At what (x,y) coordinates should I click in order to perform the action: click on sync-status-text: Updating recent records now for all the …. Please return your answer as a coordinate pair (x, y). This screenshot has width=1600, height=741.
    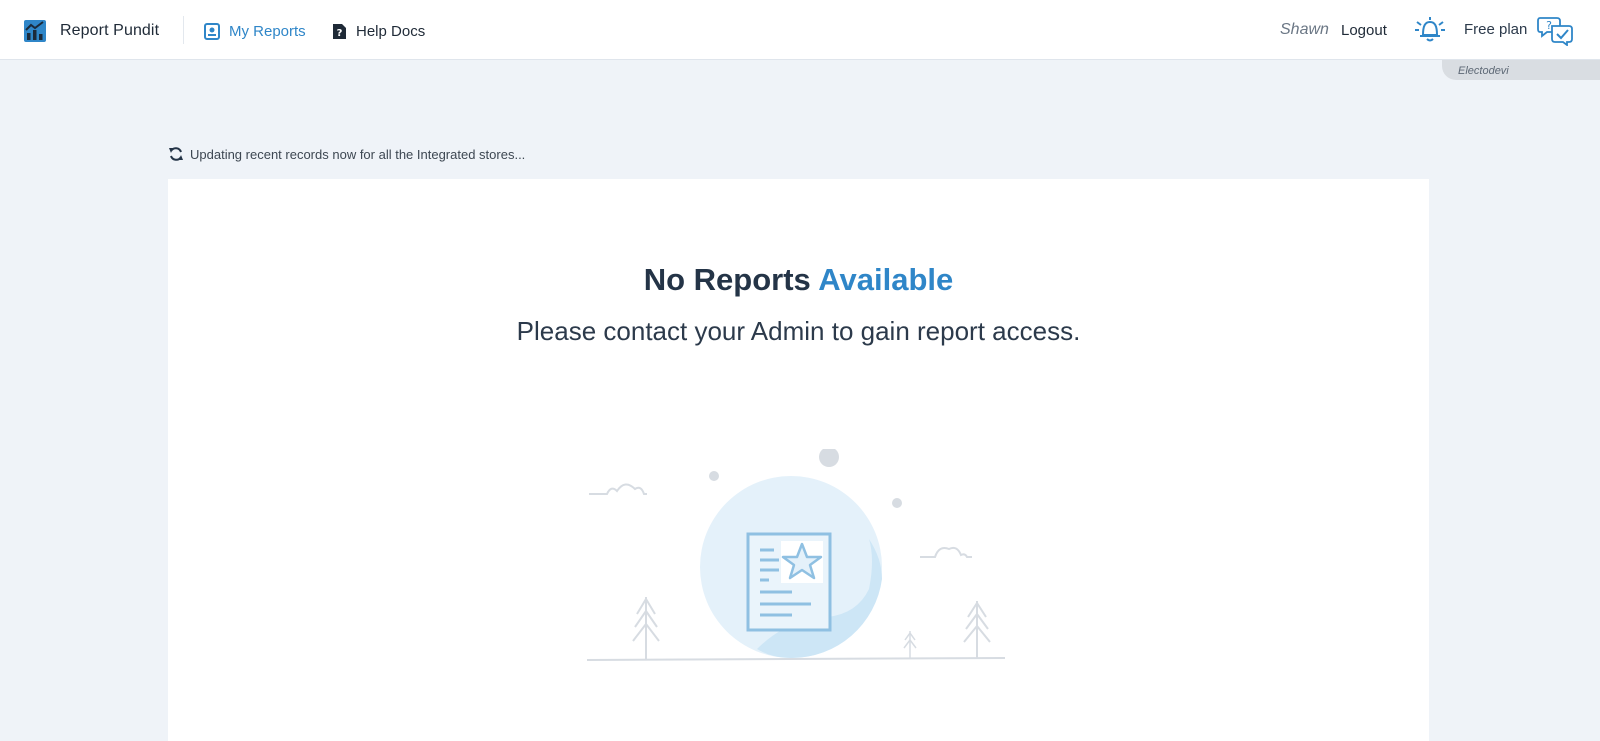
    Looking at the image, I should click on (358, 154).